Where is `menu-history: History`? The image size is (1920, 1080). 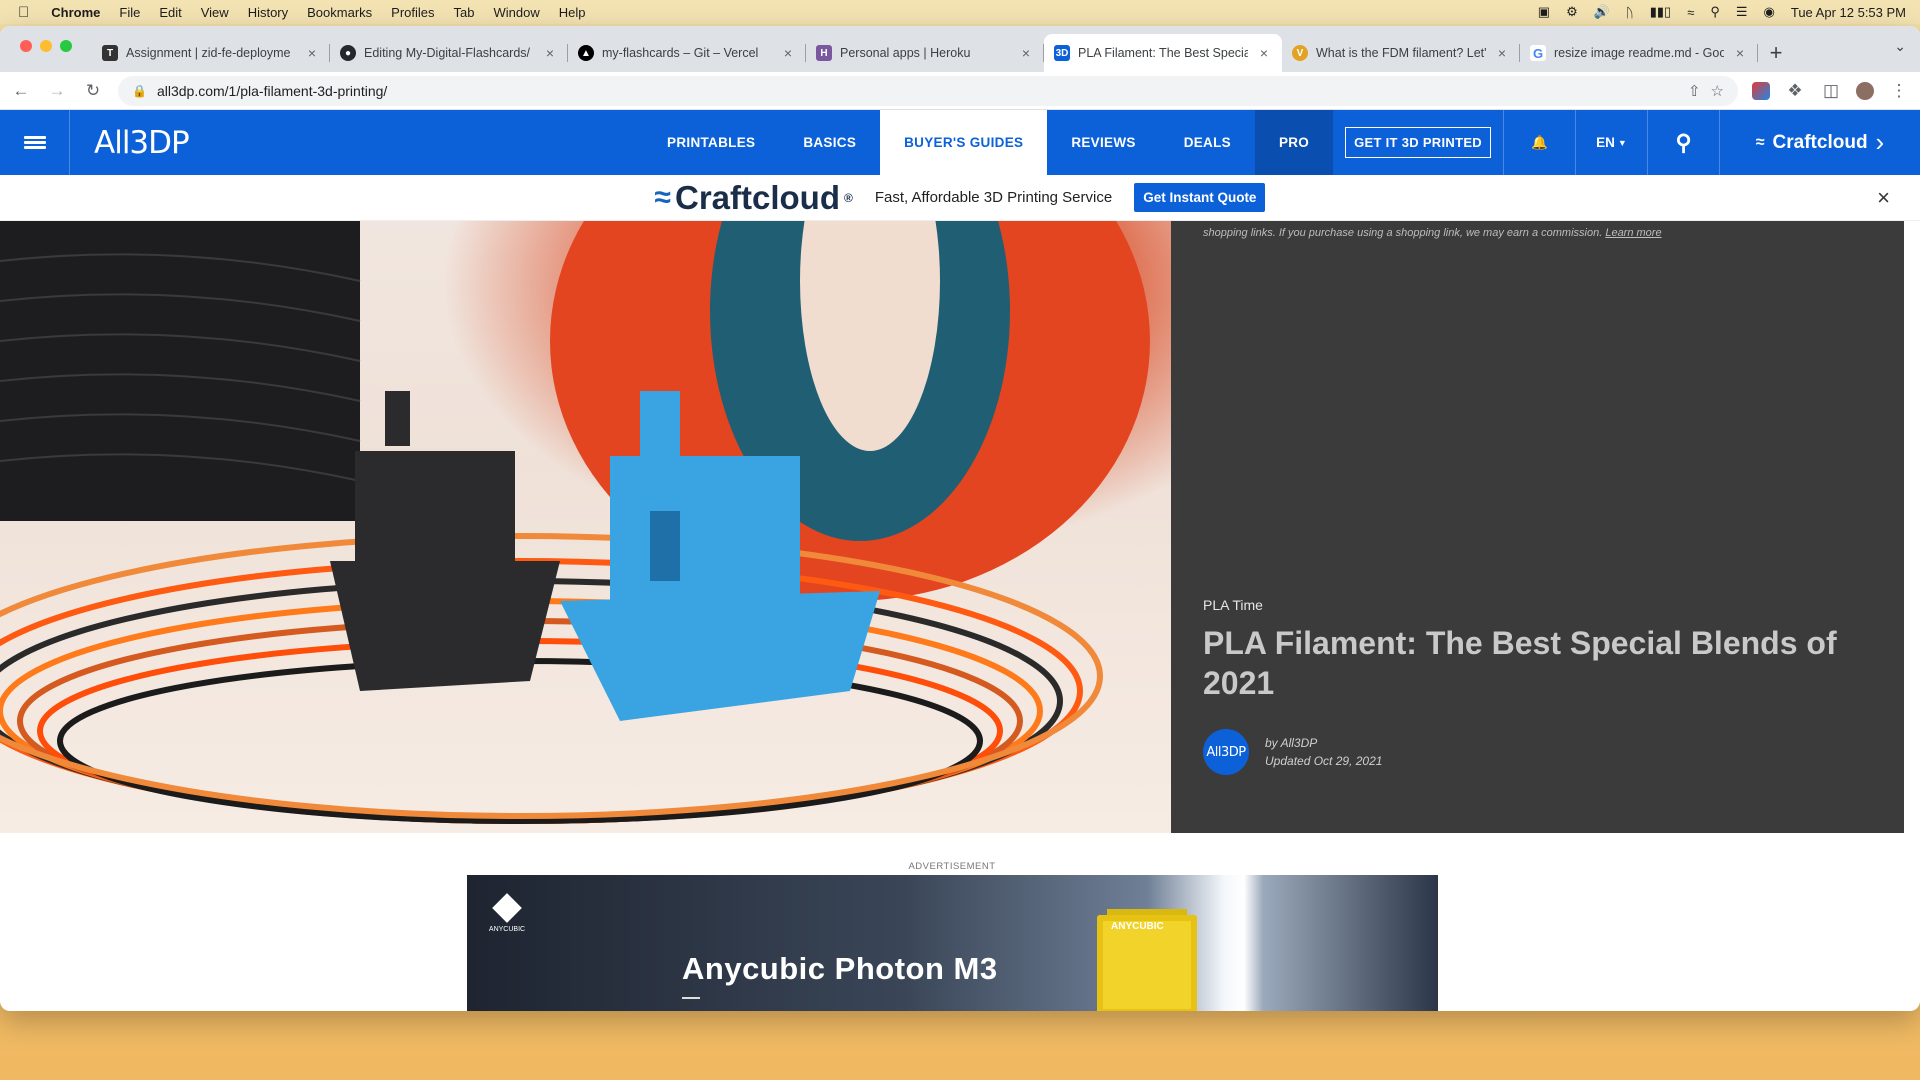
menu-history: History is located at coordinates (268, 12).